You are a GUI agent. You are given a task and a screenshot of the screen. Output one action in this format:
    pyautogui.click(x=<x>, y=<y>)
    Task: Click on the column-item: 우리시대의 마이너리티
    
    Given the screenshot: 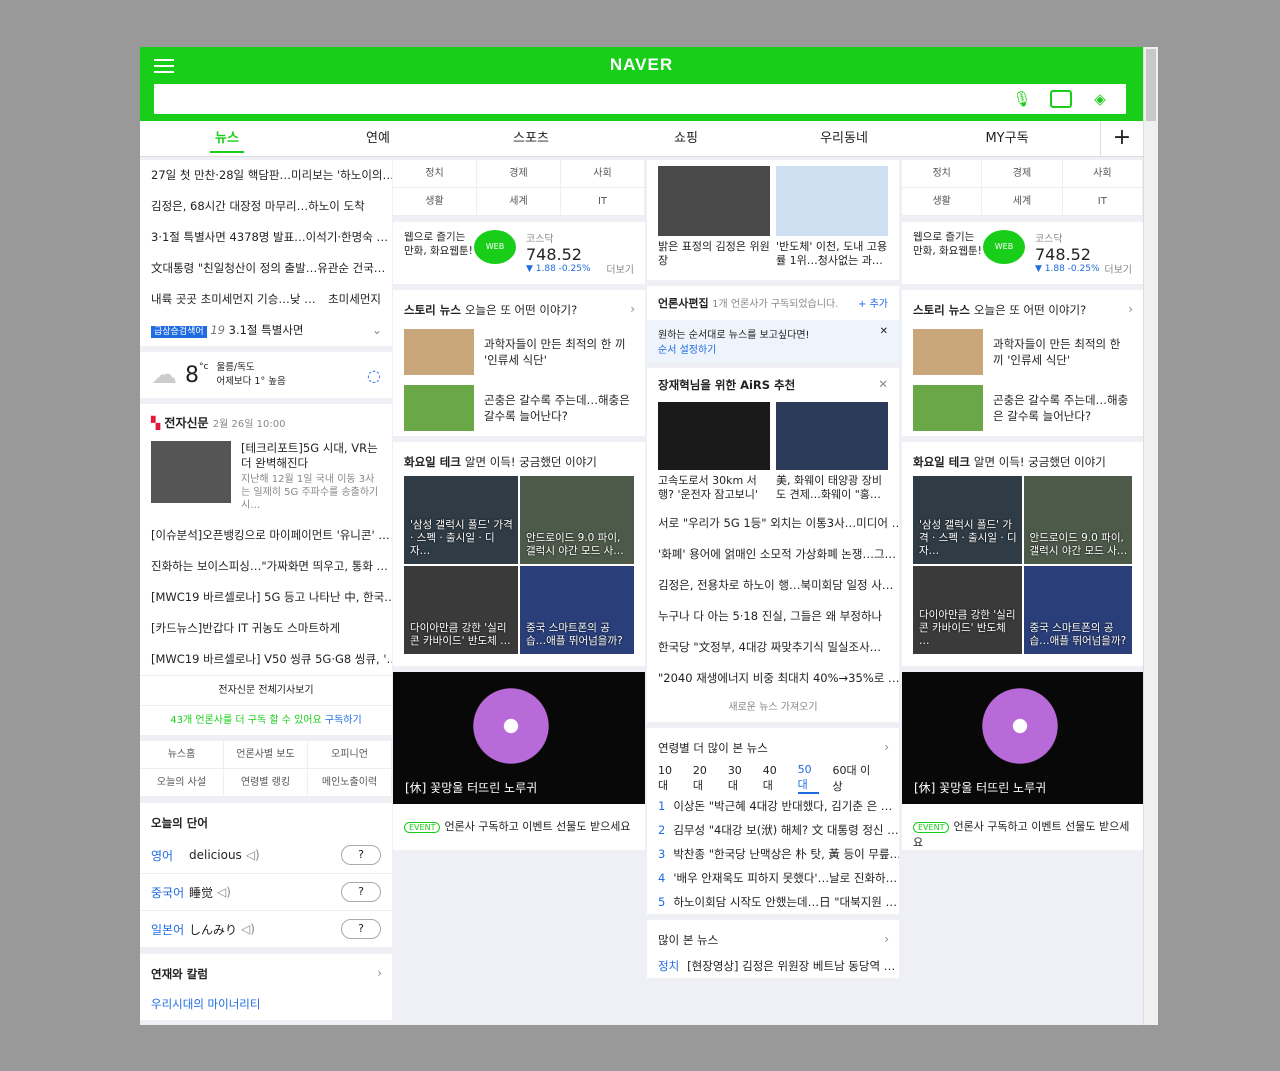 What is the action you would take?
    pyautogui.click(x=266, y=1004)
    